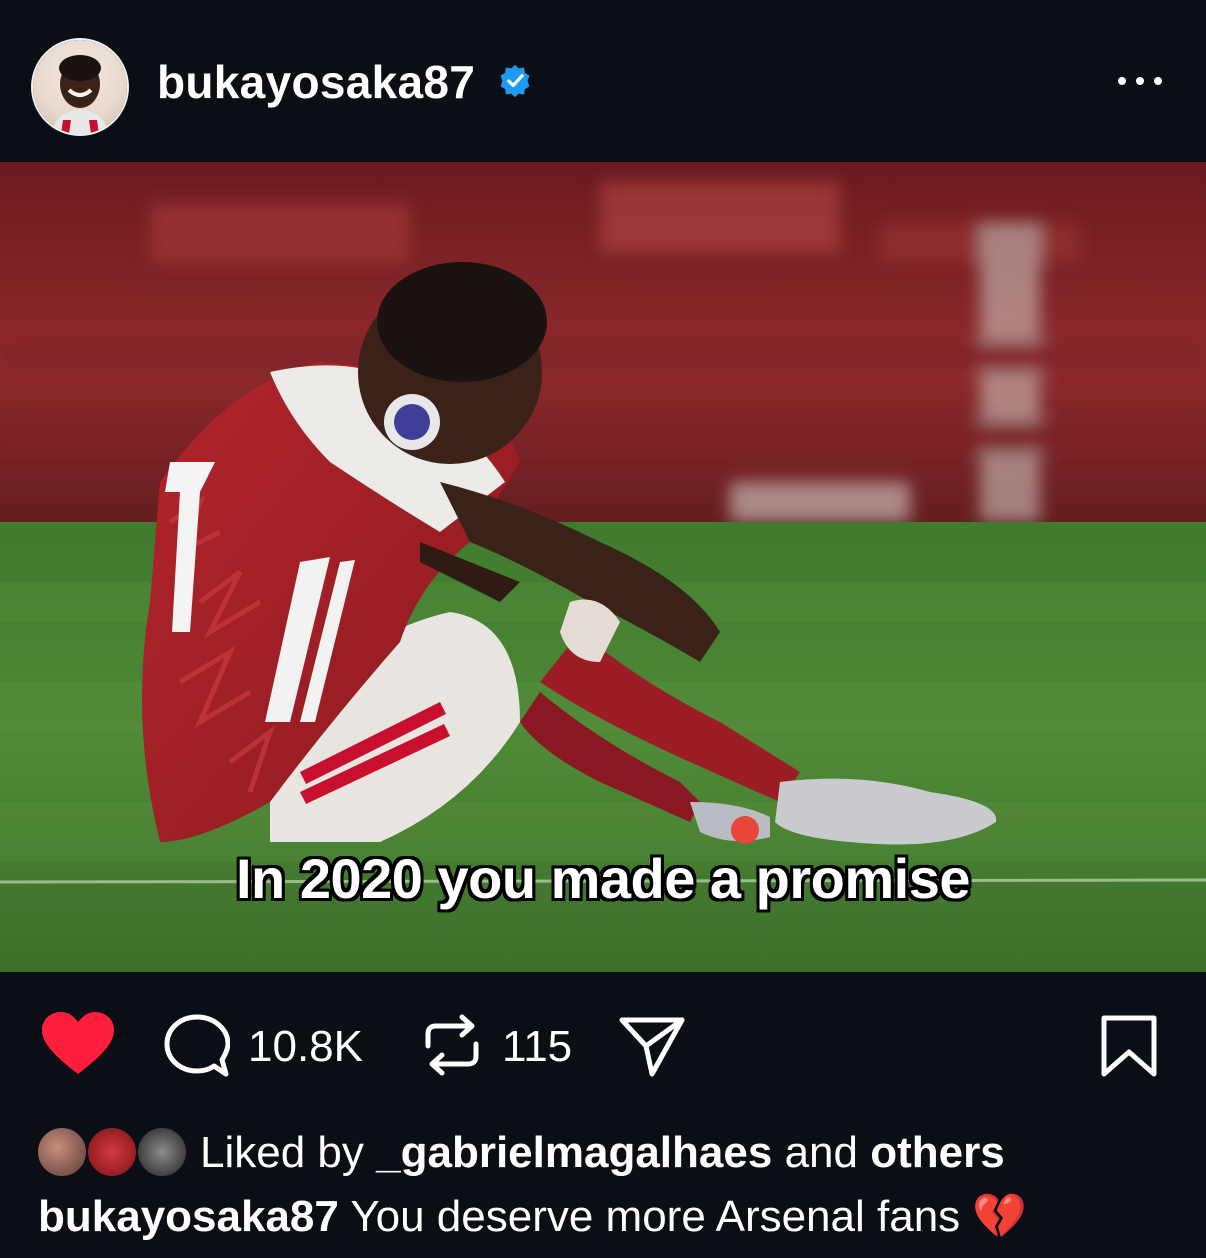 The height and width of the screenshot is (1258, 1206). What do you see at coordinates (1129, 1046) in the screenshot?
I see `bookmark-icon` at bounding box center [1129, 1046].